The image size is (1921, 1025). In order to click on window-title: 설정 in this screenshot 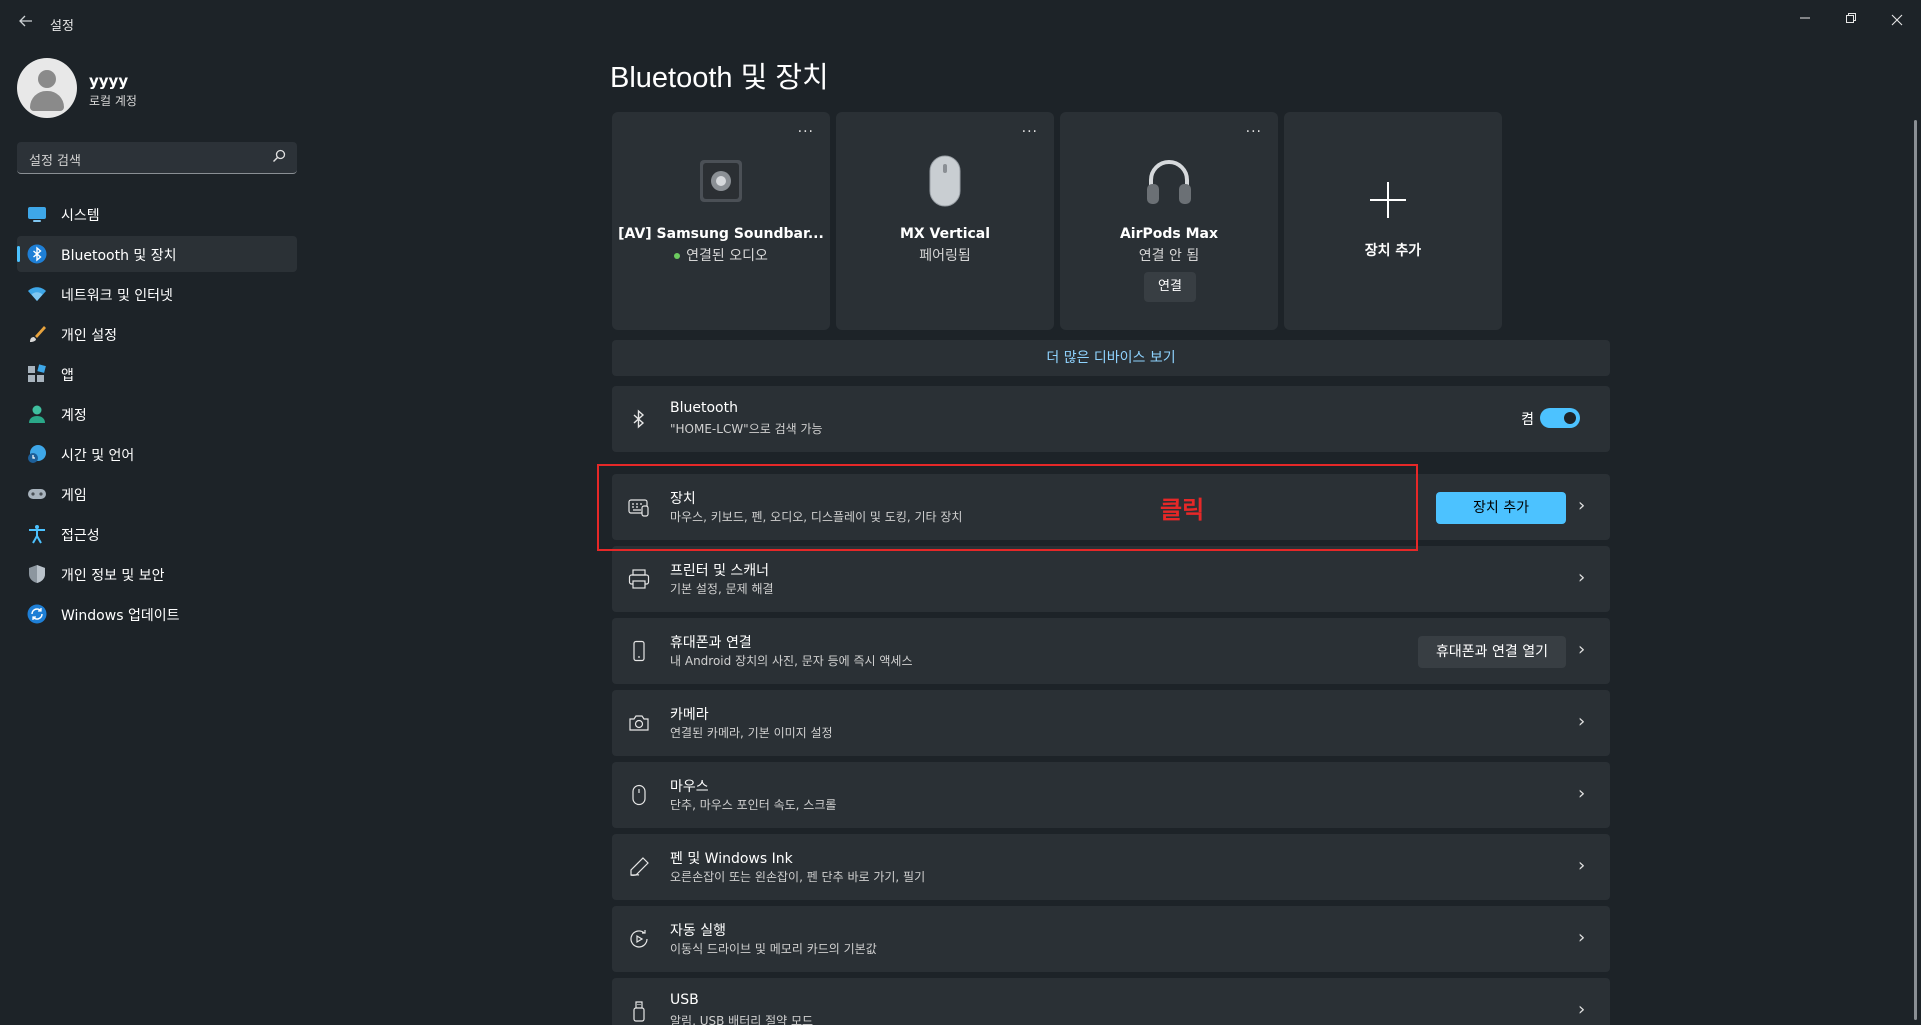, I will do `click(62, 26)`.